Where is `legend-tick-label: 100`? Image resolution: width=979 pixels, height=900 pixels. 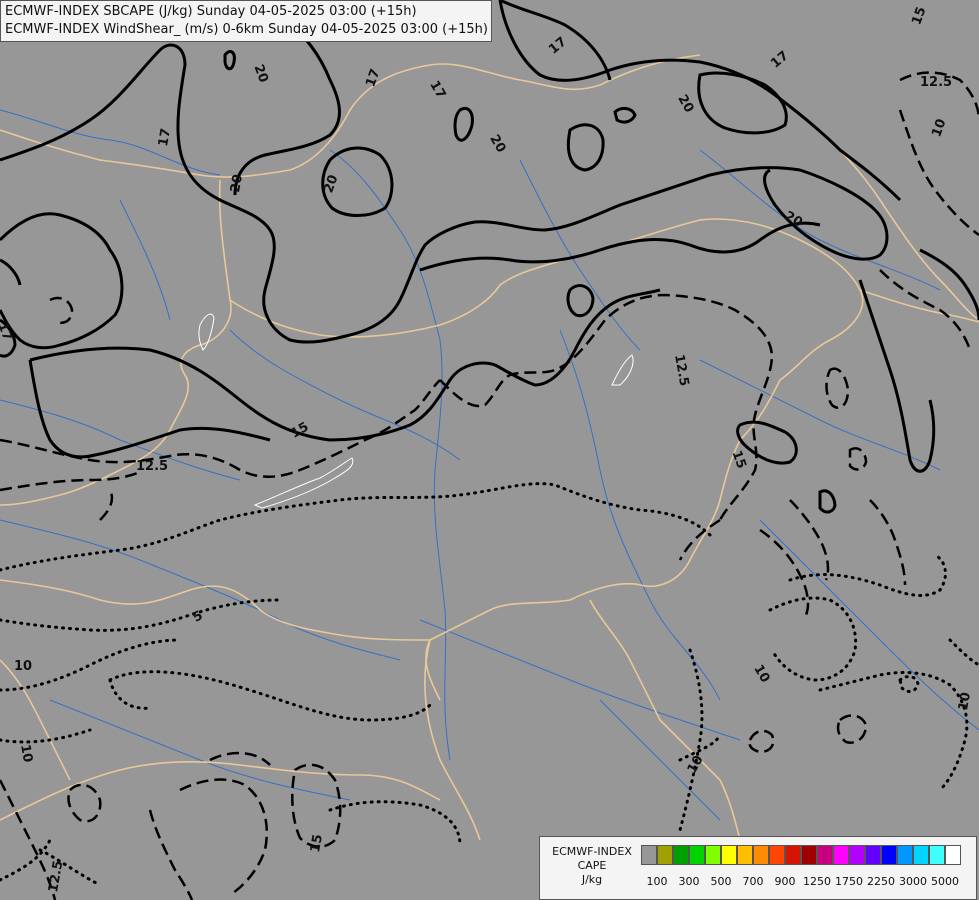
legend-tick-label: 100 is located at coordinates (657, 881).